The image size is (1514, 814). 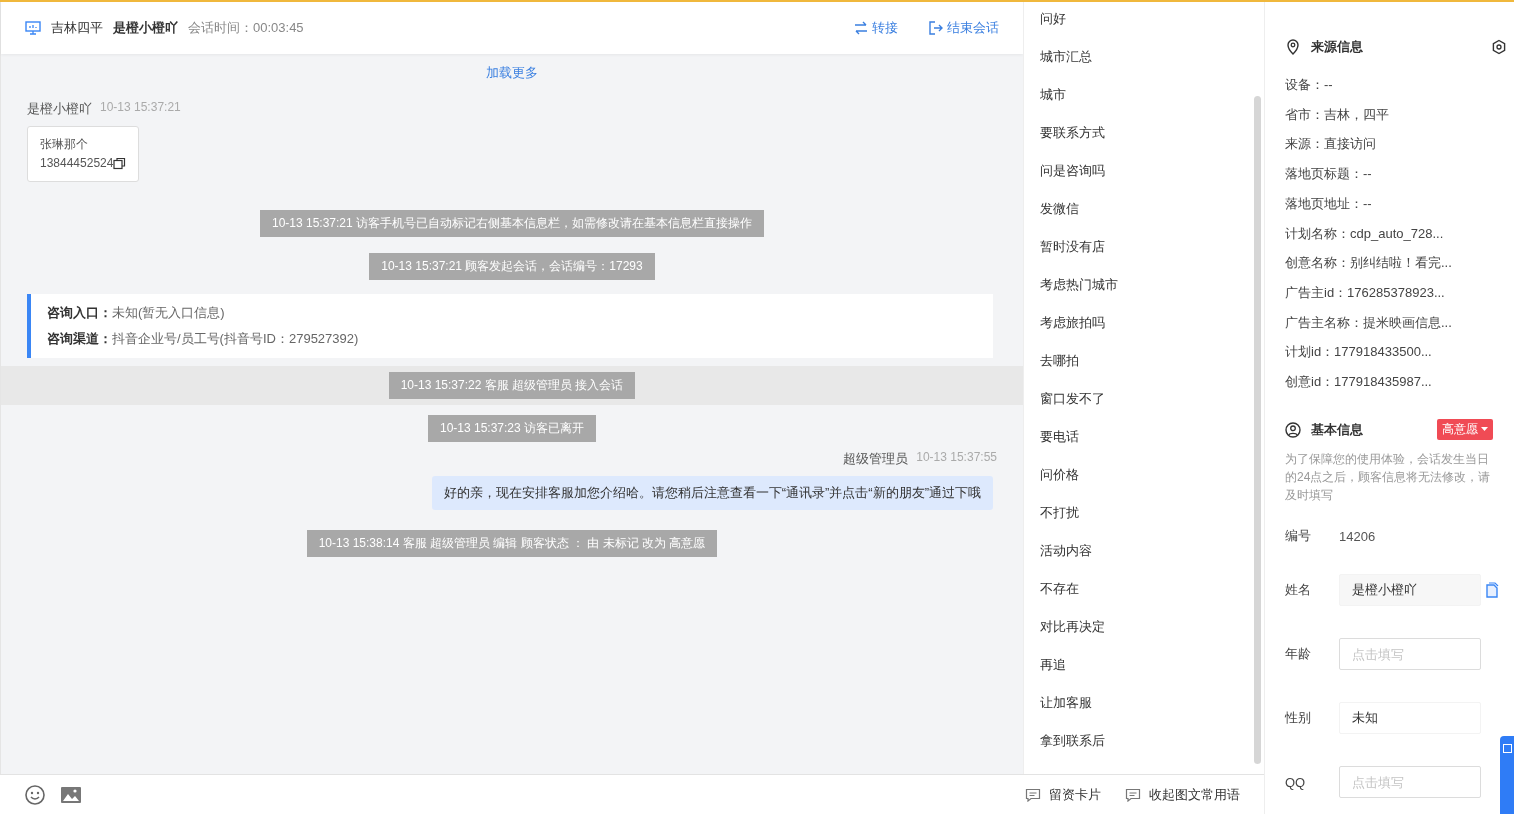 What do you see at coordinates (1147, 209) in the screenshot?
I see `phrase-item: 发微信` at bounding box center [1147, 209].